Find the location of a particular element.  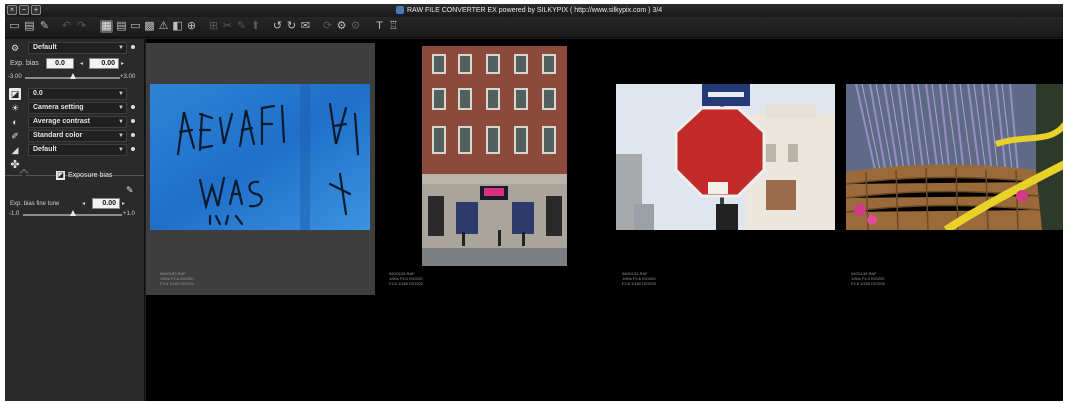

thumbnail-view-icon: ▦ is located at coordinates (106, 26).